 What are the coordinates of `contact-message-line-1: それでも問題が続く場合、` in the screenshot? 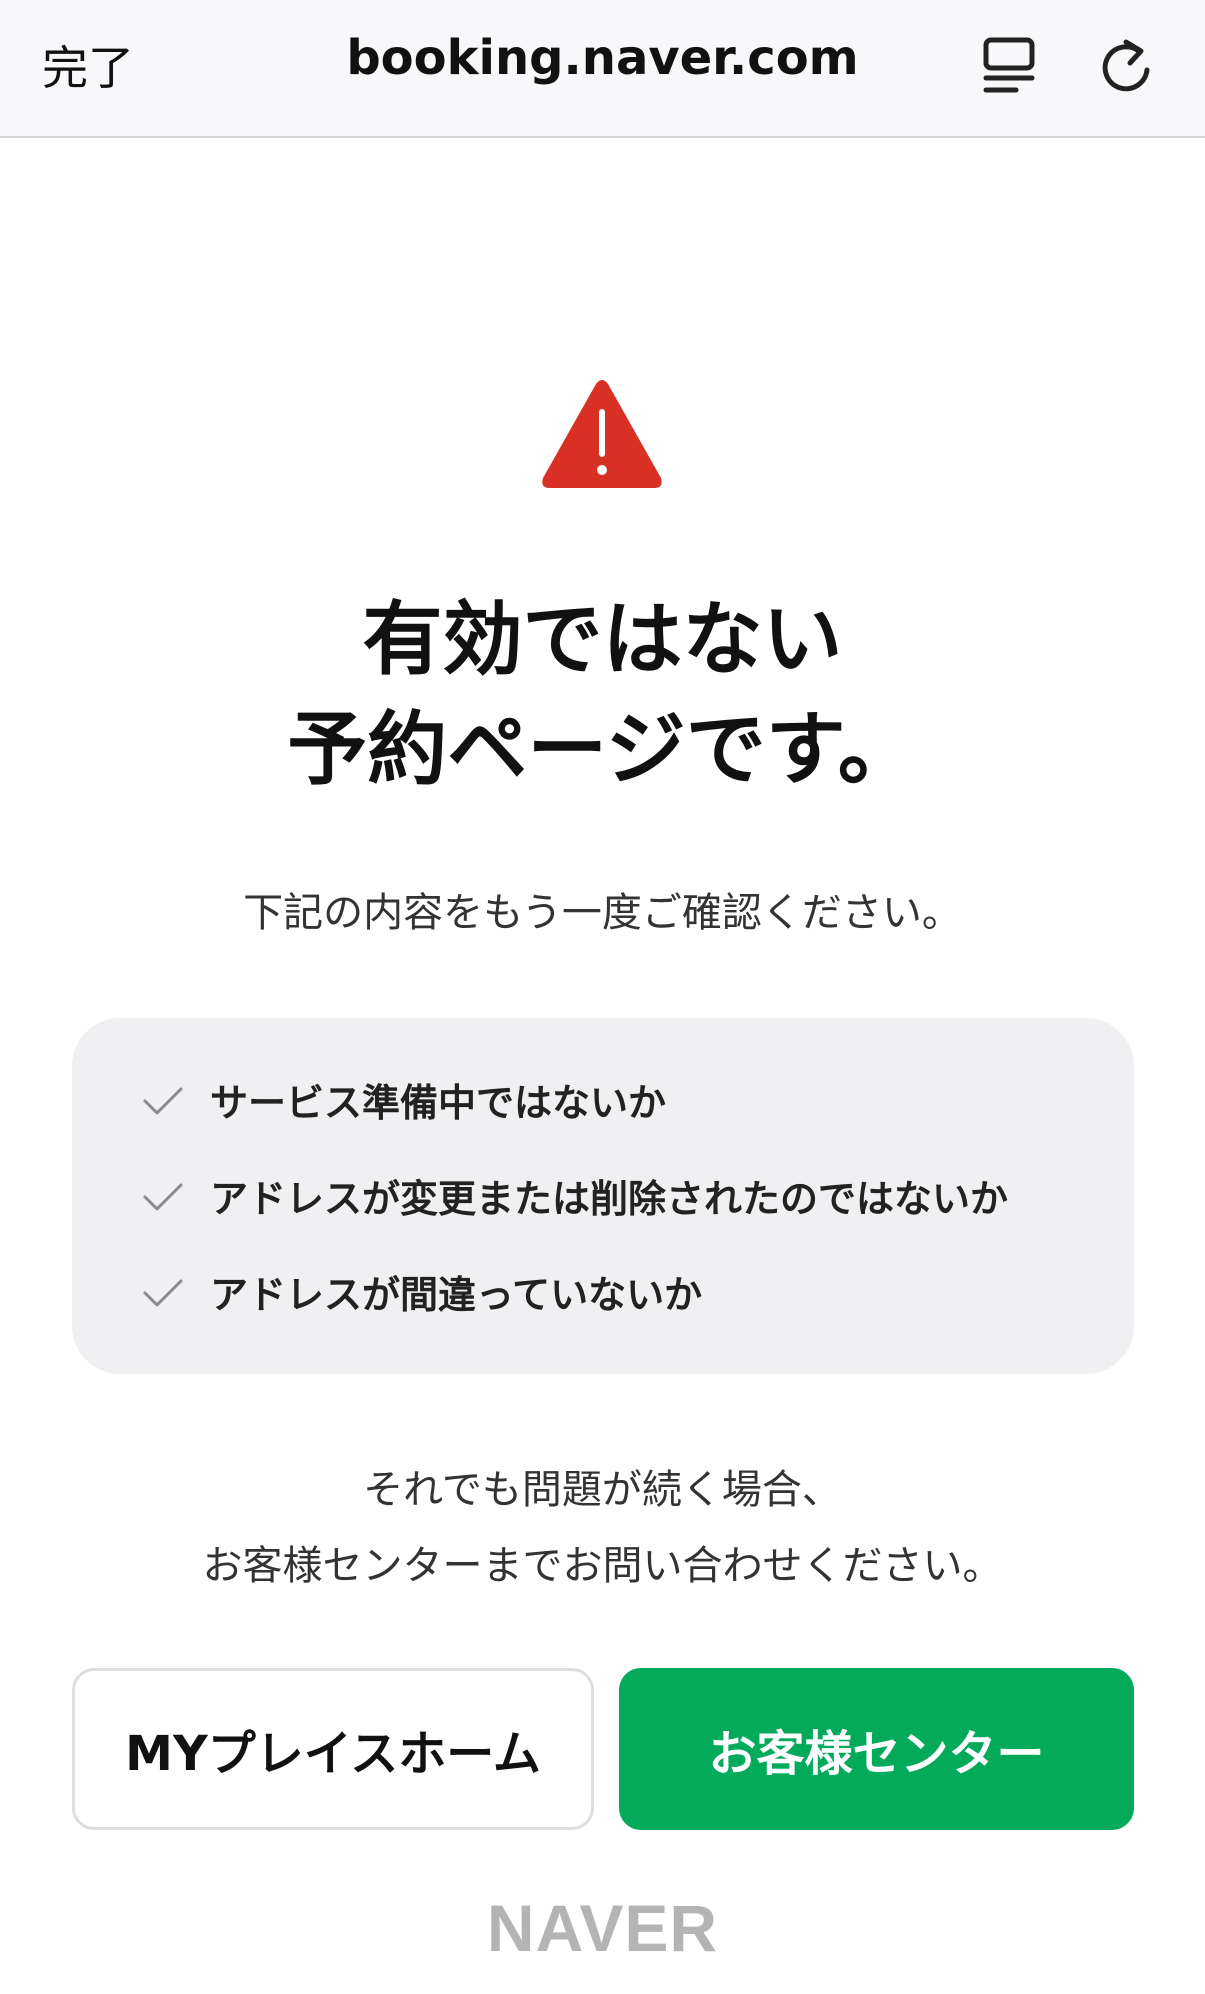 It's located at (602, 1490).